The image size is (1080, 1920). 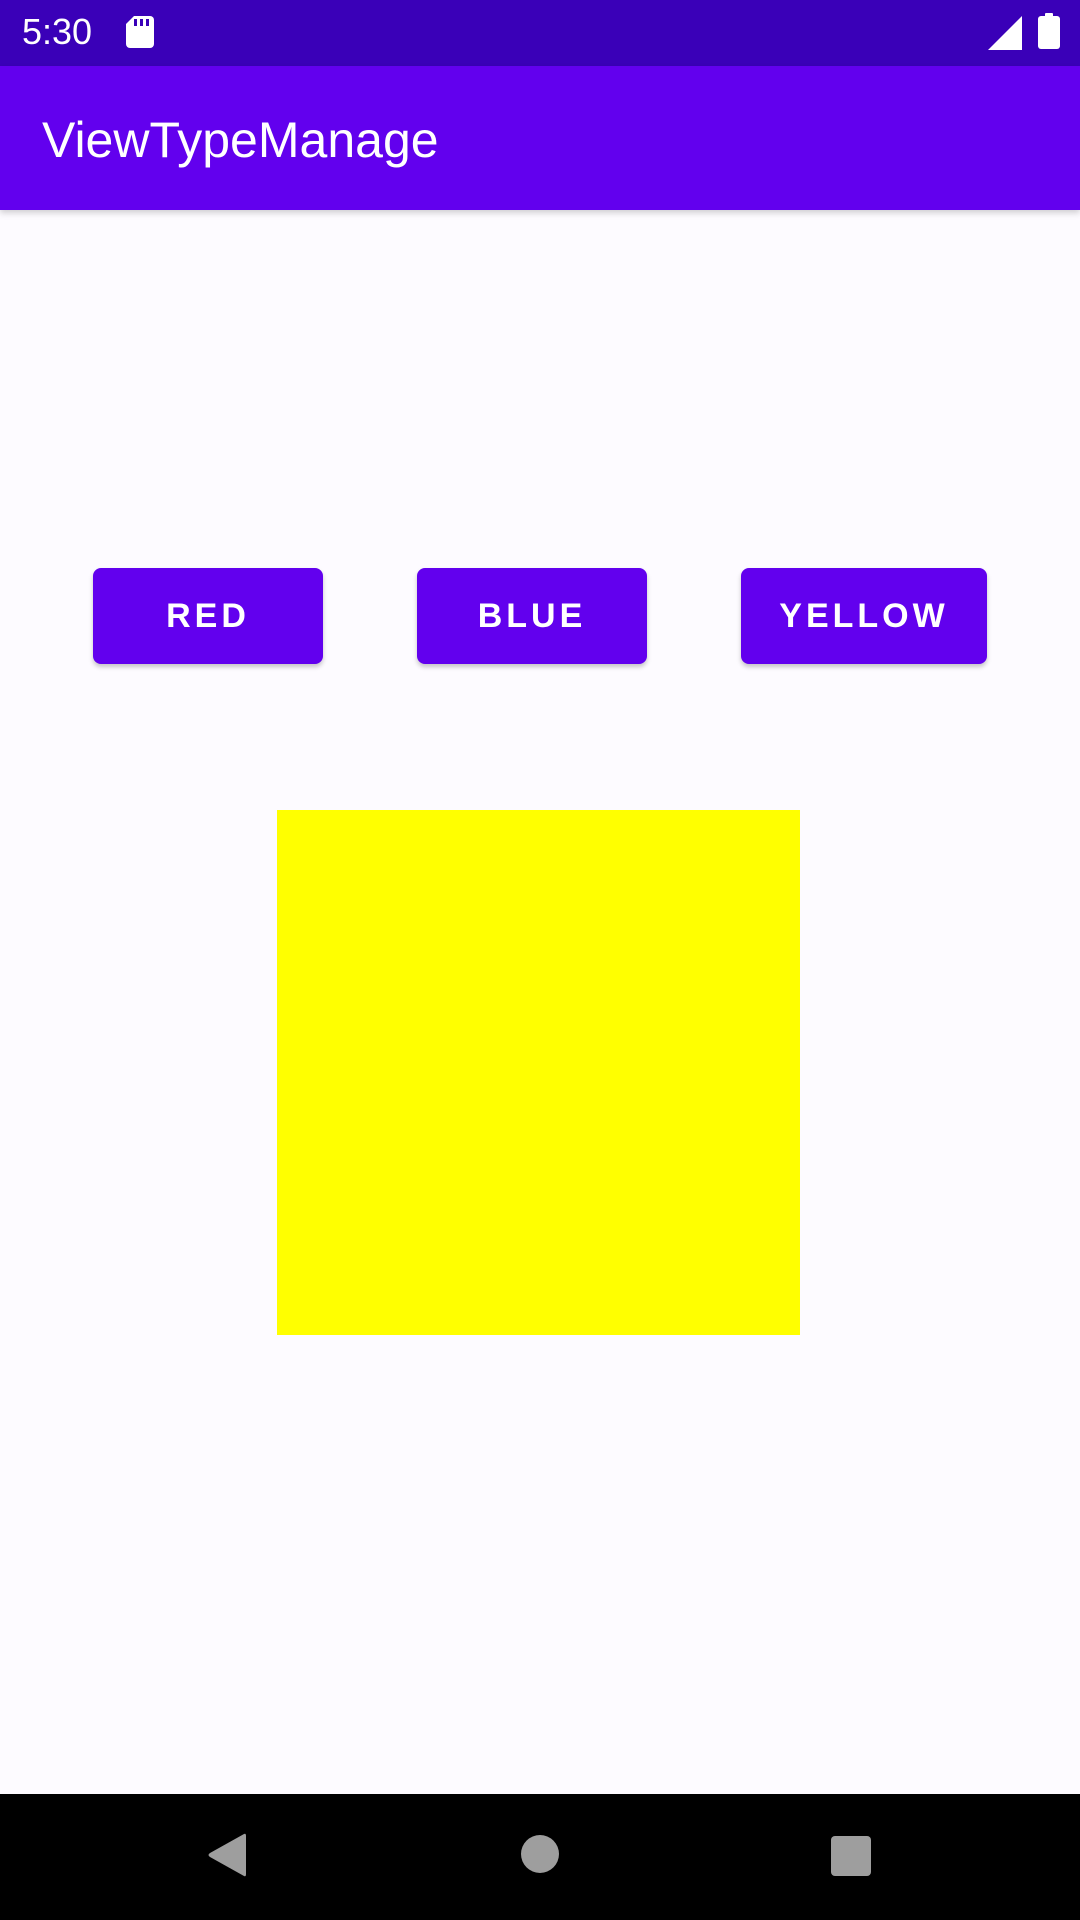 What do you see at coordinates (864, 616) in the screenshot?
I see `yellow-button: YELLOW` at bounding box center [864, 616].